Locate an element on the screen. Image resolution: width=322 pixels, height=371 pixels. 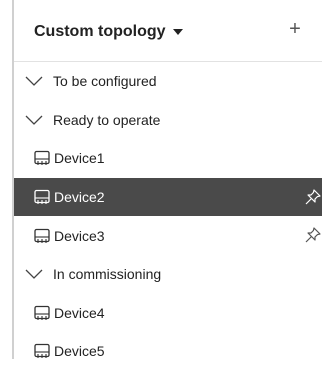
tree-item-device1: Device1 is located at coordinates (168, 158).